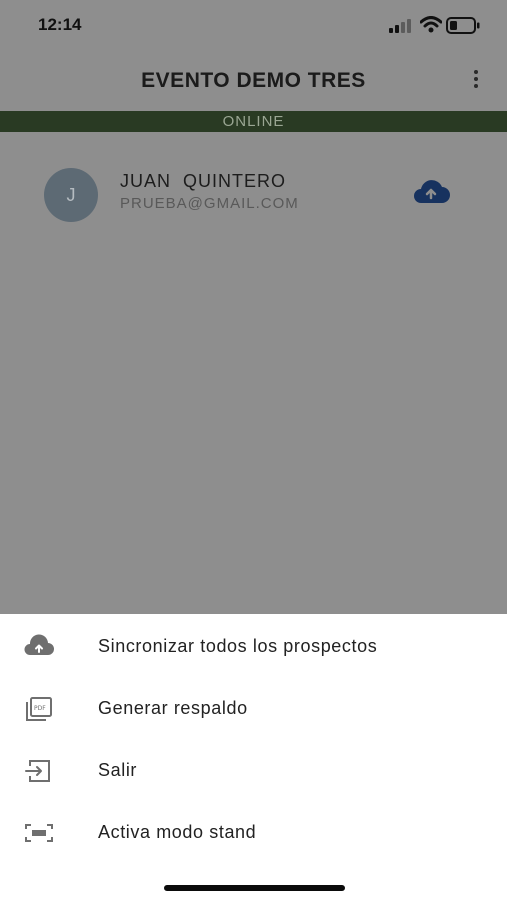  I want to click on status-icons, so click(439, 26).